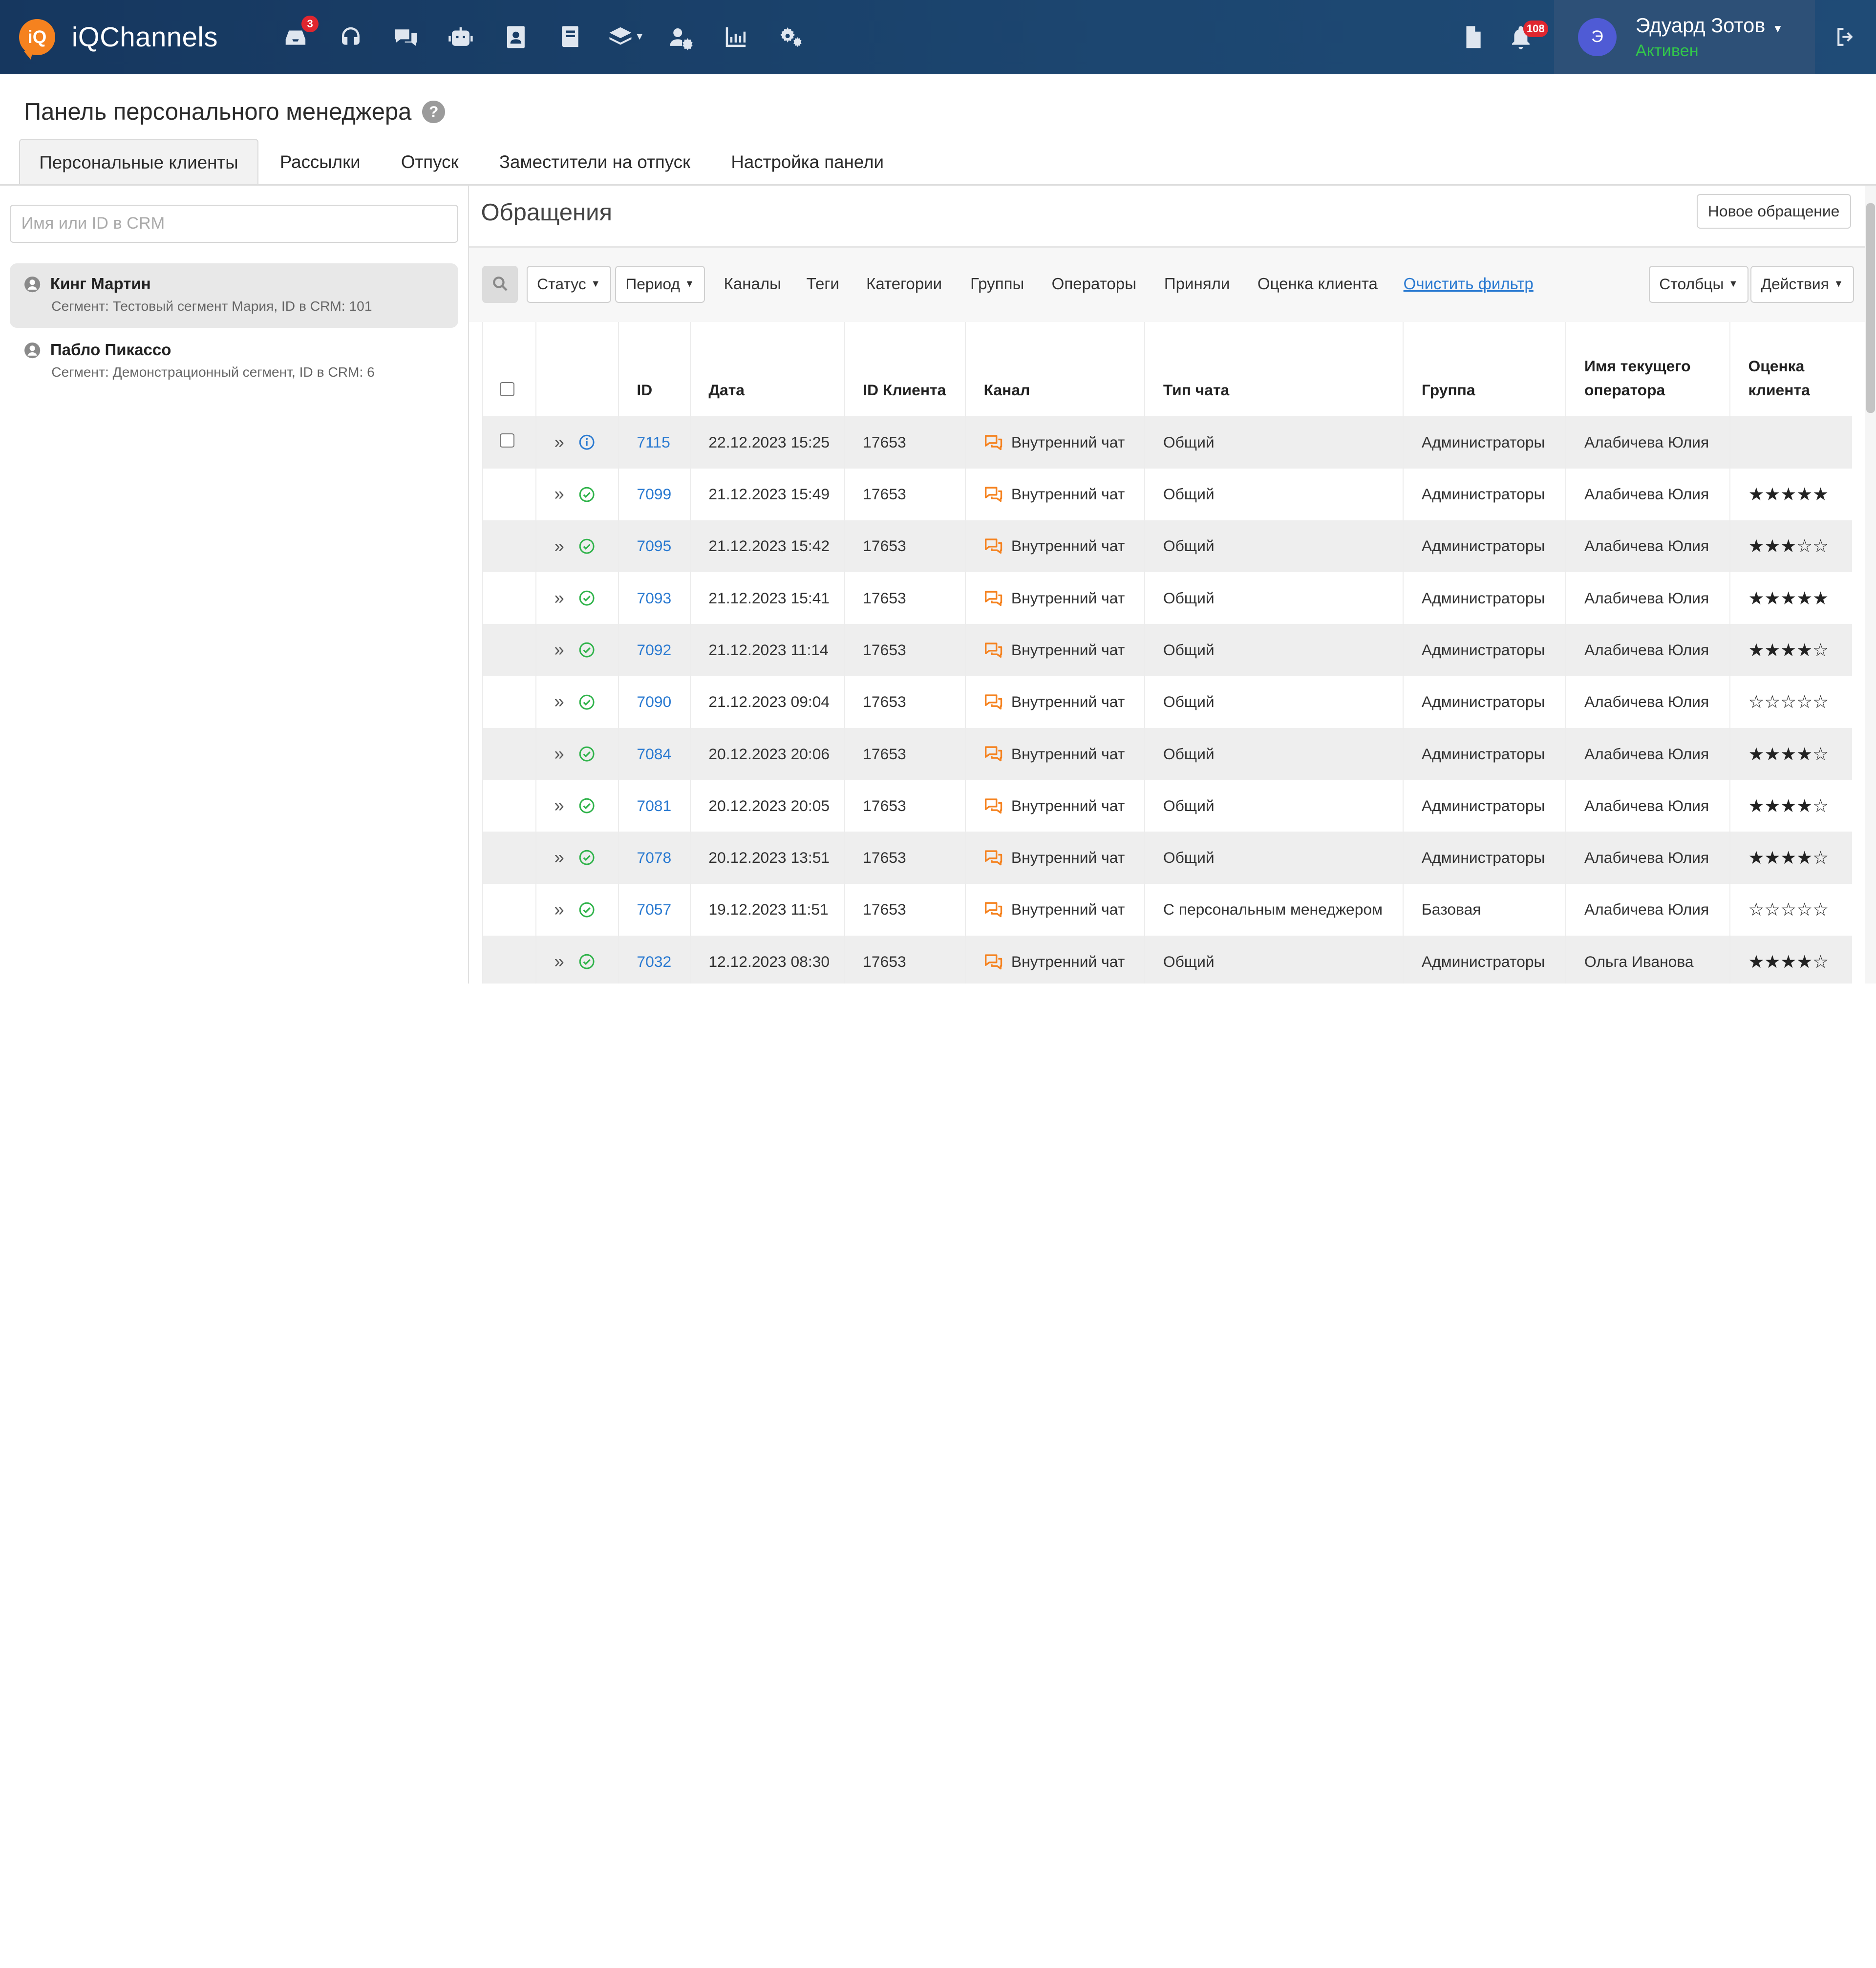 The width and height of the screenshot is (1876, 1968). I want to click on inbox-icon: 3, so click(295, 37).